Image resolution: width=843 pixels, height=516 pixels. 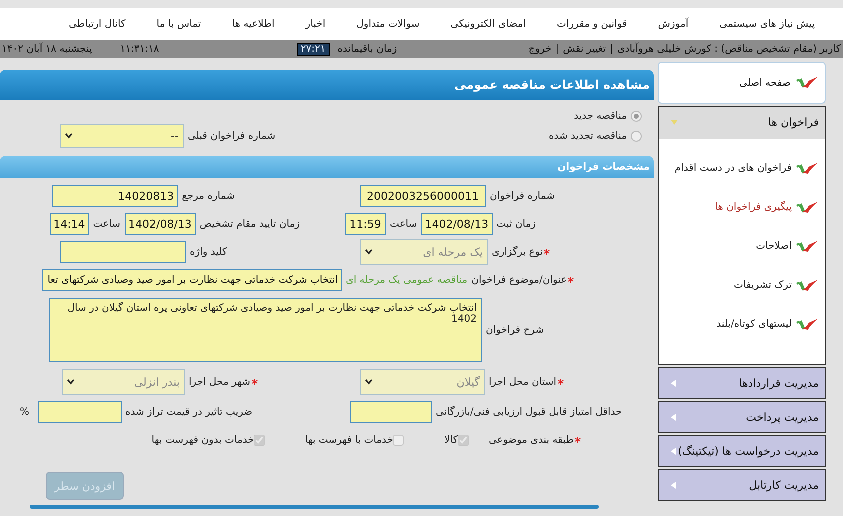 I want to click on user-info: کاربر (مقام تشخیص مناقص) : کورش خلیلی هروآبادی, so click(x=729, y=49).